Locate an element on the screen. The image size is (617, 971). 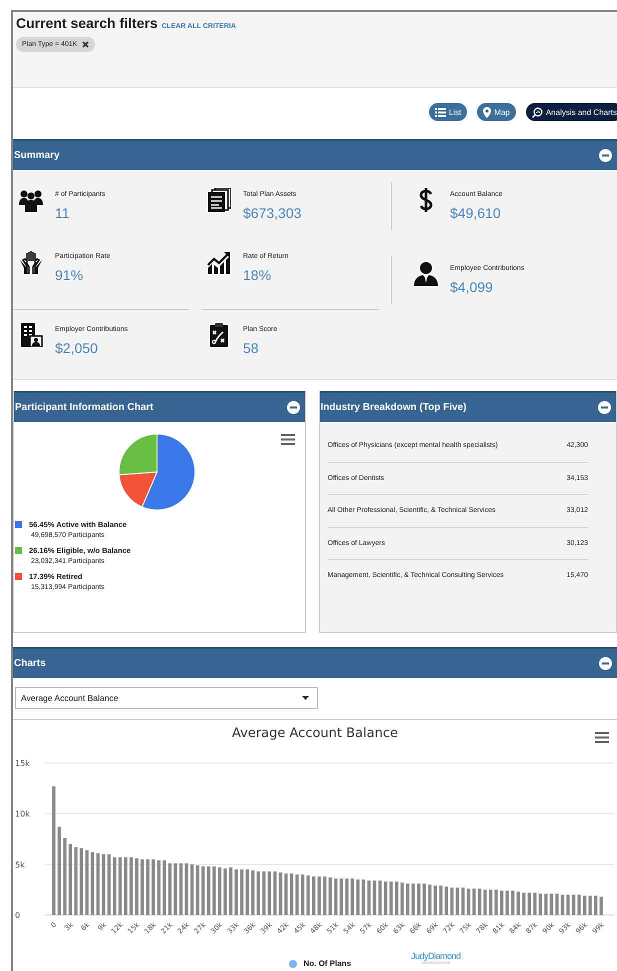
stat-value: 91% is located at coordinates (69, 275).